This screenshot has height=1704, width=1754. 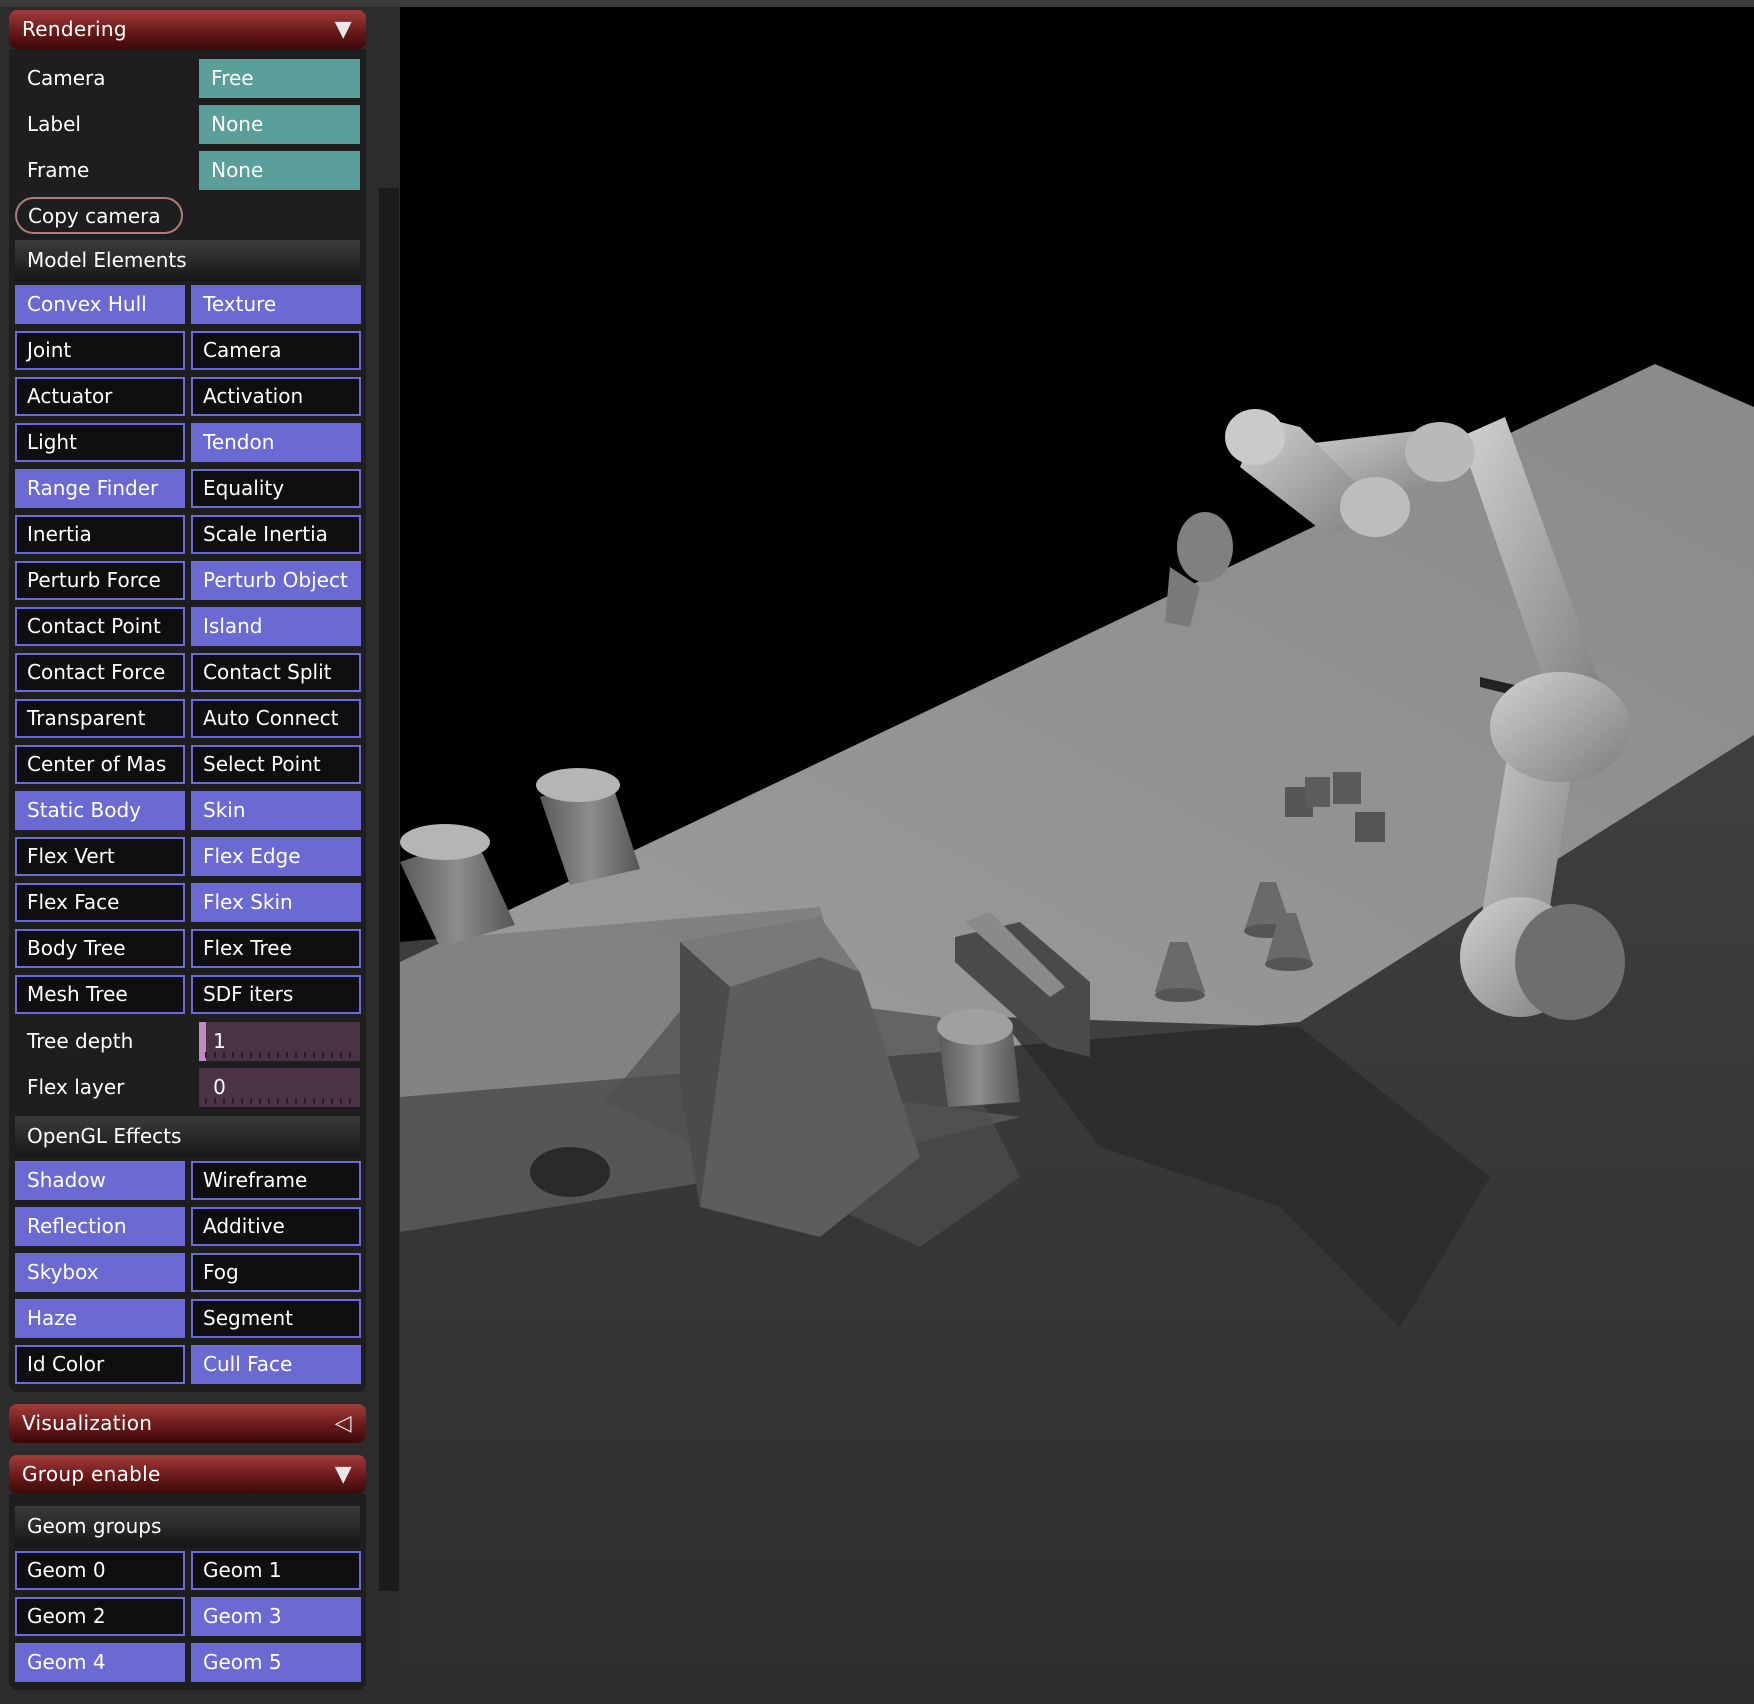 What do you see at coordinates (877, 3) in the screenshot?
I see `window-top-bar` at bounding box center [877, 3].